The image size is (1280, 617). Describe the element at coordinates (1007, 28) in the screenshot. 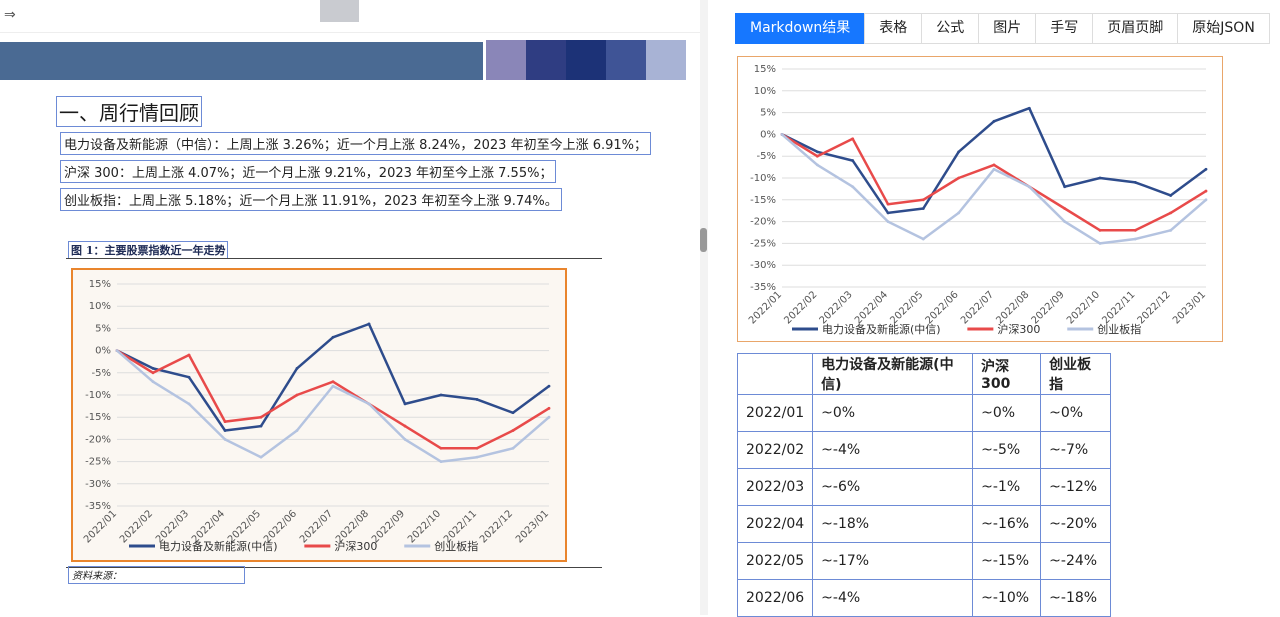

I see `tab-image: 图片` at that location.